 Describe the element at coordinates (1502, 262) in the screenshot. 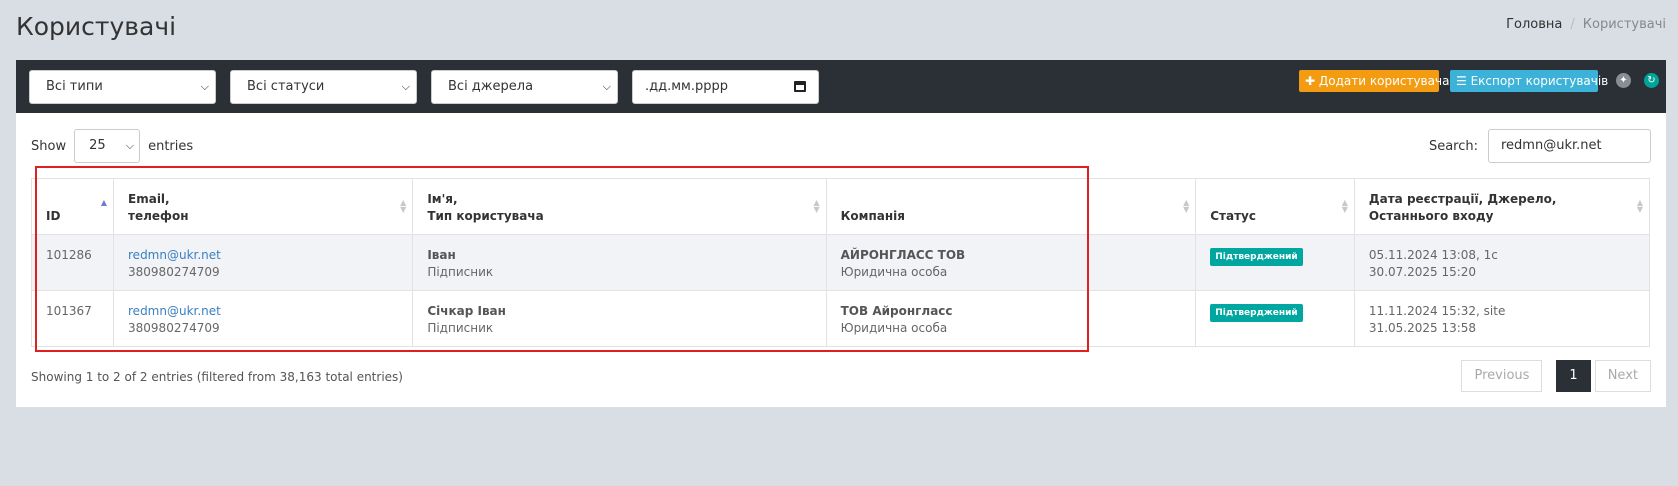

I see `cell-date: 05.11.2024 13:08, 1c 30.07.2025 15:20` at that location.